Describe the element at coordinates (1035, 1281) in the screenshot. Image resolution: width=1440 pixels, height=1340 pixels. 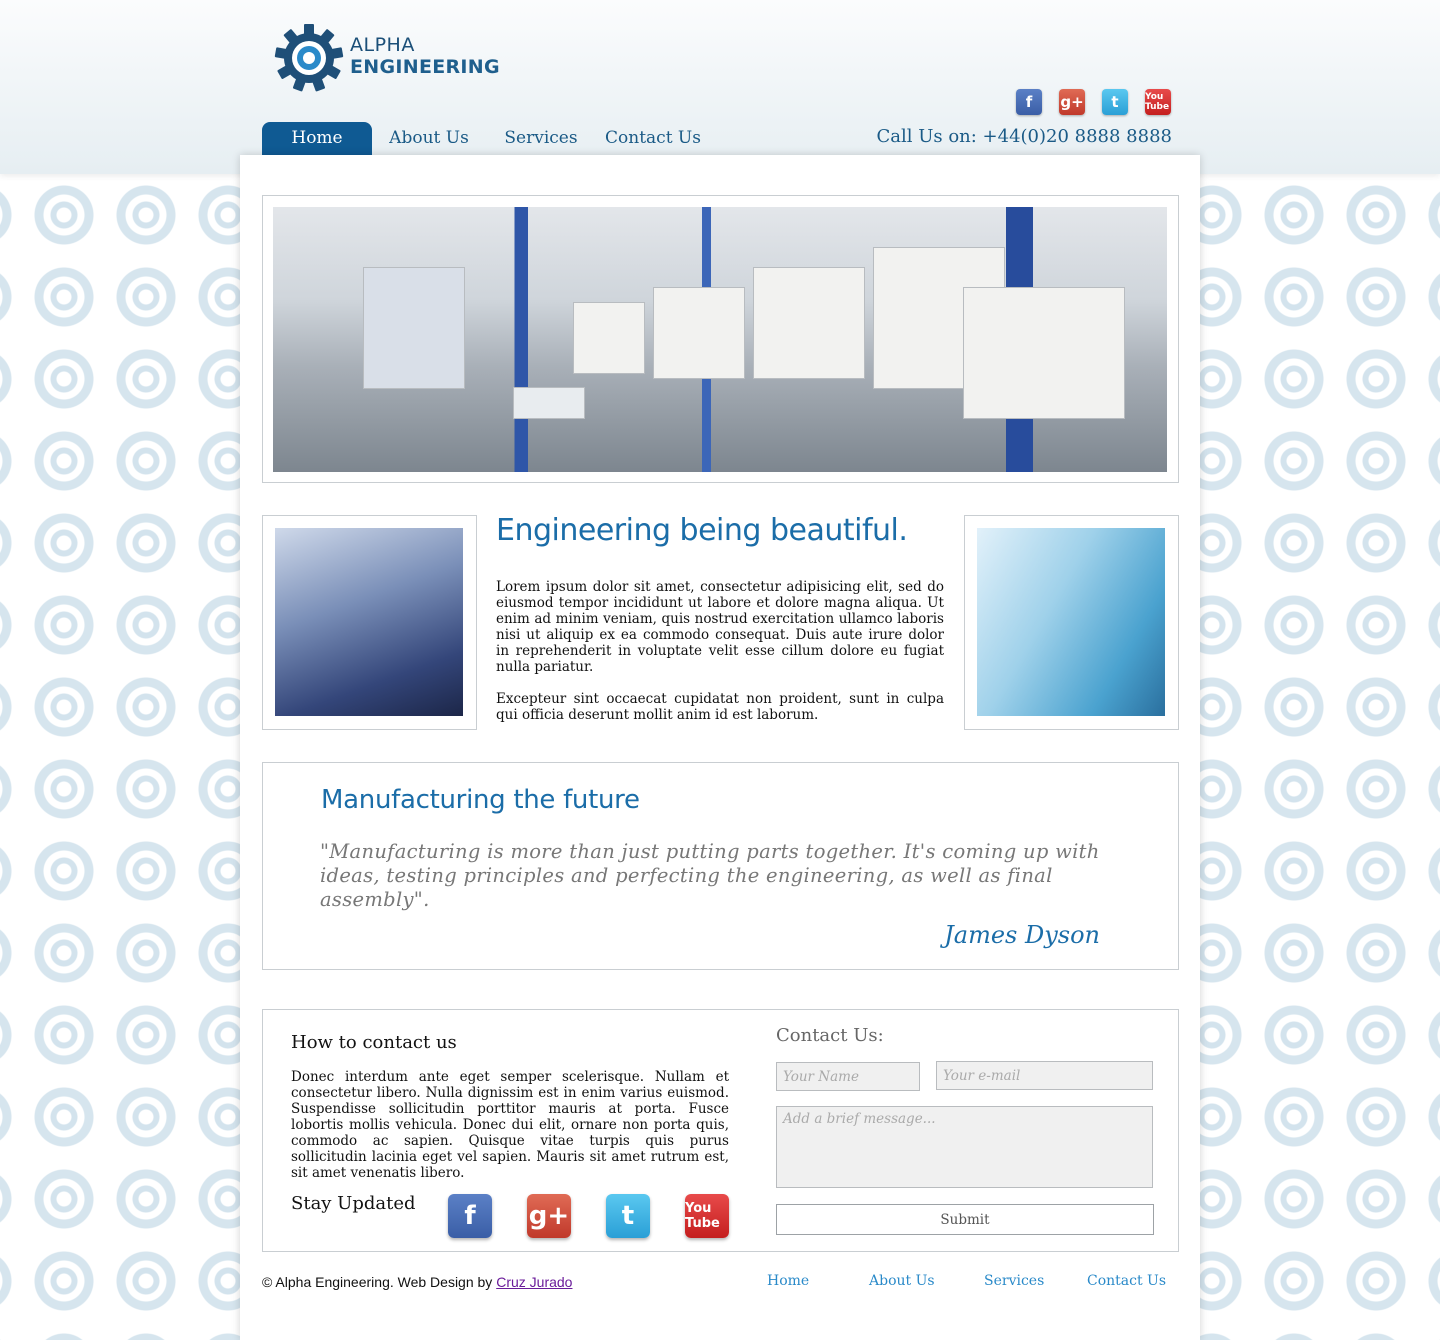
I see `footer-nav-services: Services` at that location.